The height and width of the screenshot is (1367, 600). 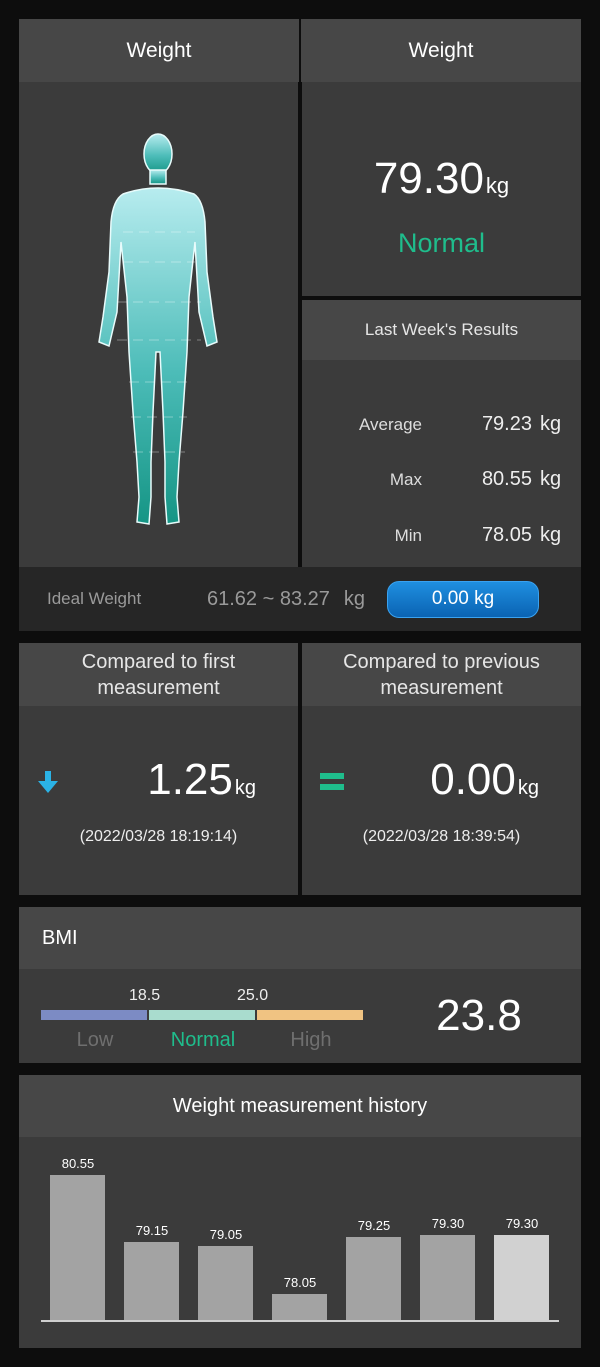 What do you see at coordinates (78, 1164) in the screenshot?
I see `history-bar-label: 80.55` at bounding box center [78, 1164].